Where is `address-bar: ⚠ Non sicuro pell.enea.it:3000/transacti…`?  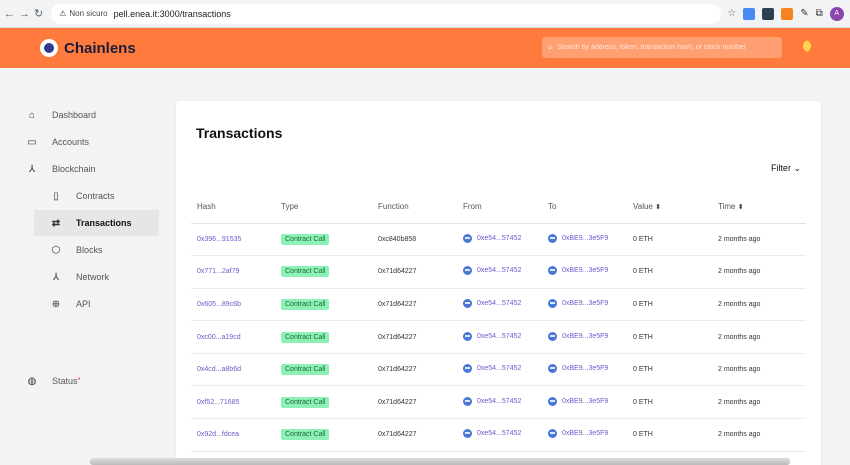 address-bar: ⚠ Non sicuro pell.enea.it:3000/transacti… is located at coordinates (386, 13).